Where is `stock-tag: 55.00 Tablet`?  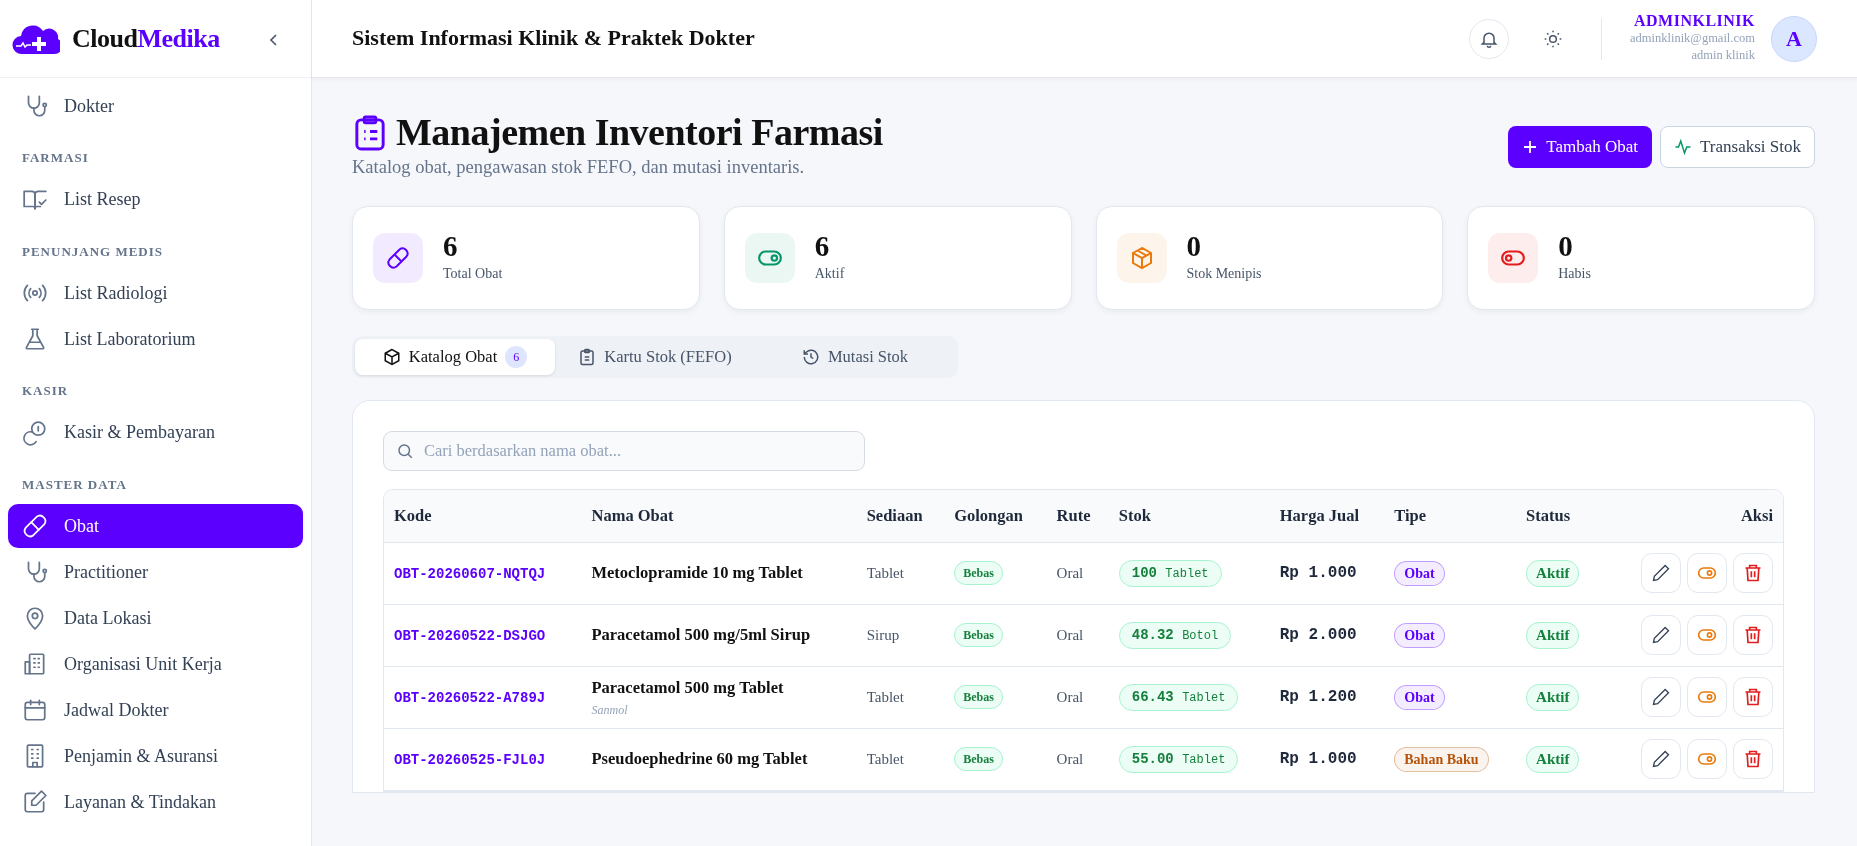
stock-tag: 55.00 Tablet is located at coordinates (1178, 759).